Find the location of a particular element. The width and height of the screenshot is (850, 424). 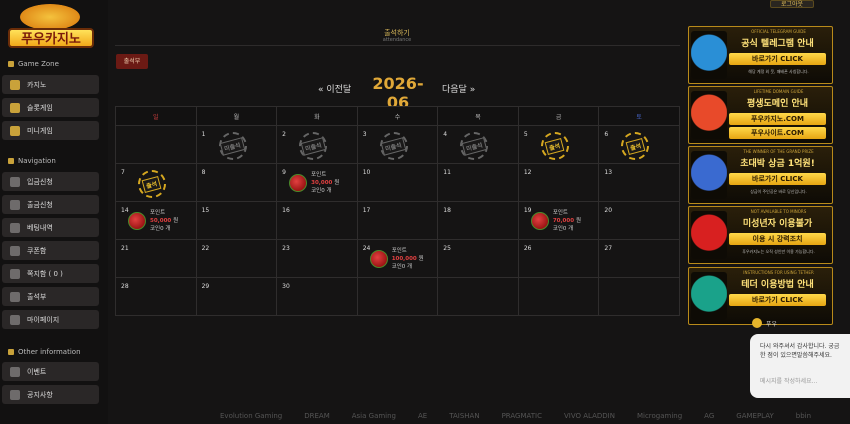

reward-label: 포인트 is located at coordinates (399, 251).